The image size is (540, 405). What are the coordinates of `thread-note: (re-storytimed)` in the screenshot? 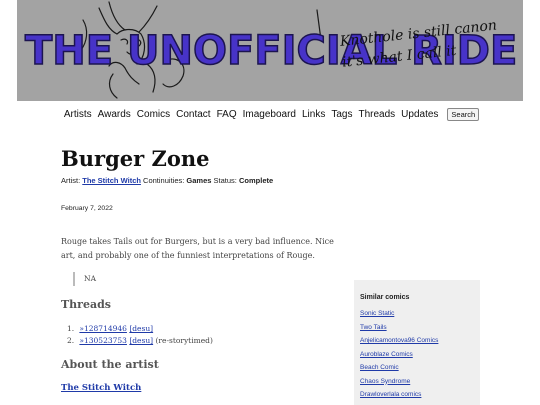 It's located at (184, 340).